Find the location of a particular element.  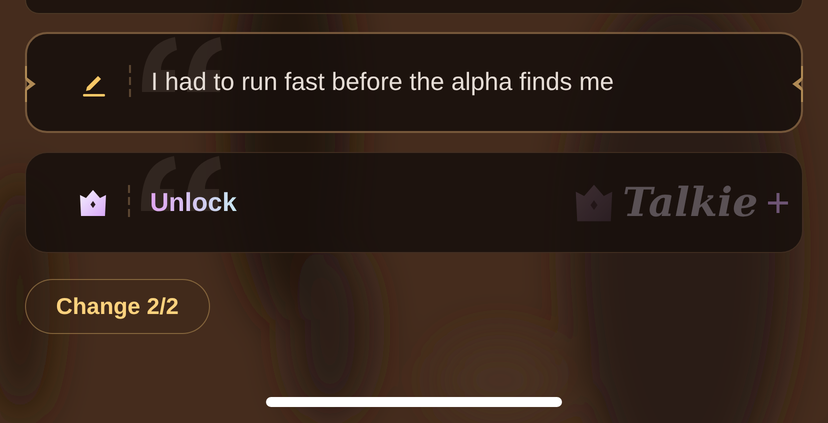

change-button: Change 2/2 is located at coordinates (117, 306).